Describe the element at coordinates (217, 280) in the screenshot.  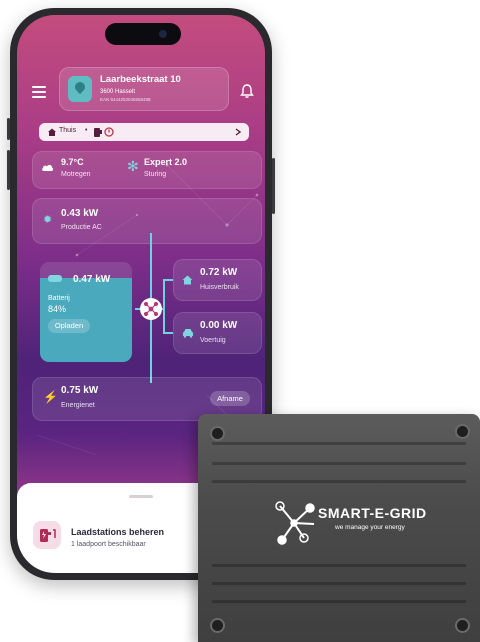
I see `house-card: 0.72 kW Huisverbruik` at that location.